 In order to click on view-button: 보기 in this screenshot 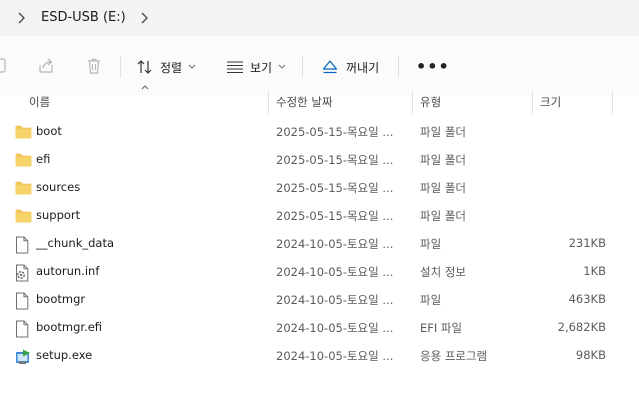, I will do `click(256, 67)`.